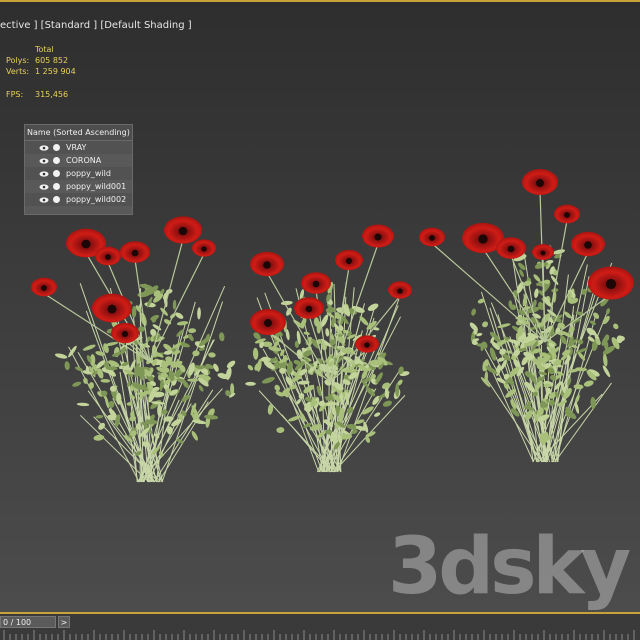 The height and width of the screenshot is (640, 640). Describe the element at coordinates (64, 622) in the screenshot. I see `next-frame-button: >` at that location.